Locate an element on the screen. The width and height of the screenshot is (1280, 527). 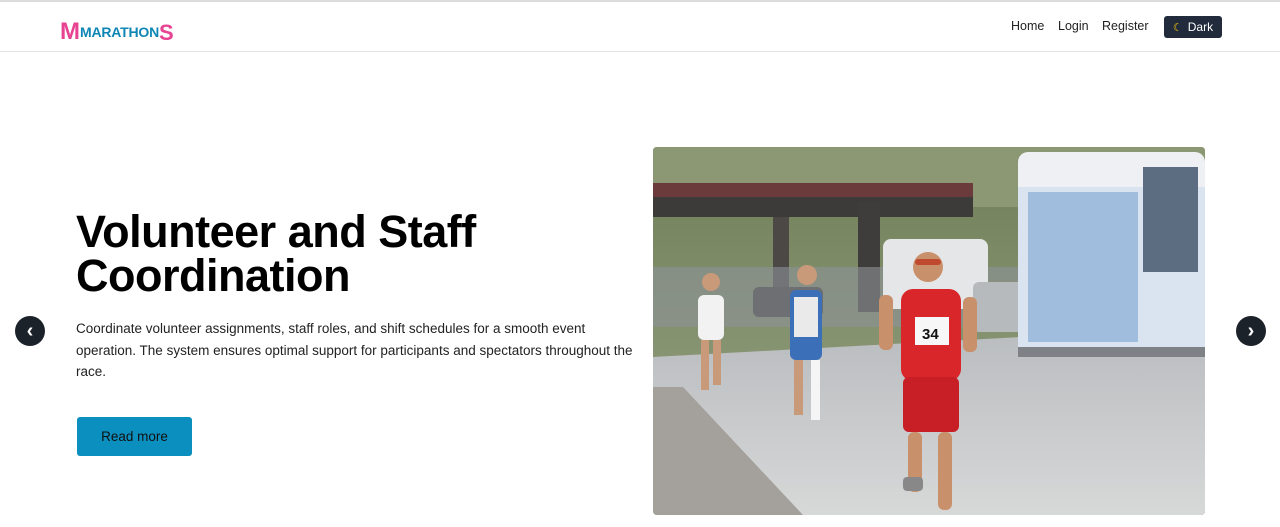
brand-logo: M MARATHON S is located at coordinates (117, 31).